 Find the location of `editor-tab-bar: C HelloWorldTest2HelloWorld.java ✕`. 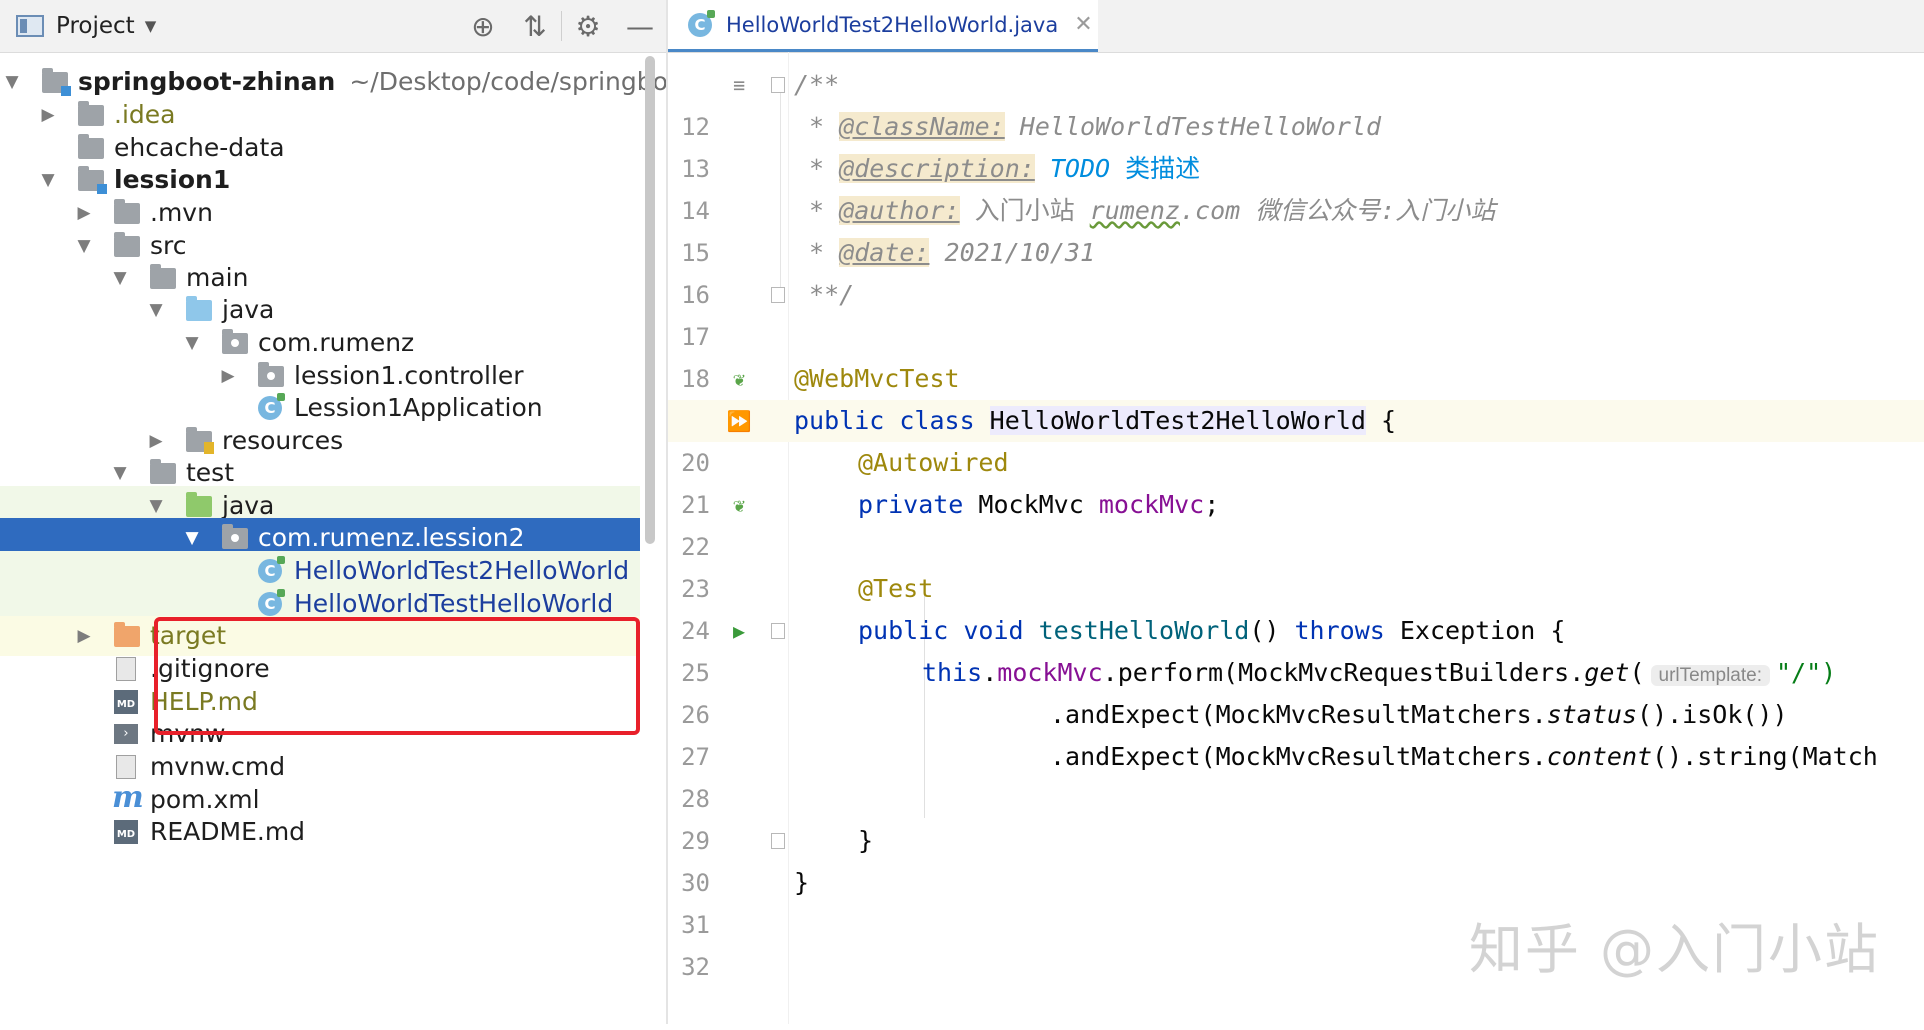

editor-tab-bar: C HelloWorldTest2HelloWorld.java ✕ is located at coordinates (1296, 26).